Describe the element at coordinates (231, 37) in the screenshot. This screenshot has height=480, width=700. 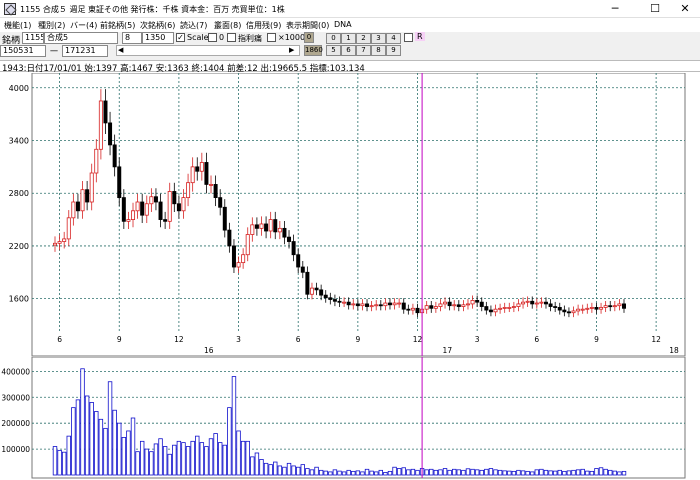
I see `margin-checkbox` at that location.